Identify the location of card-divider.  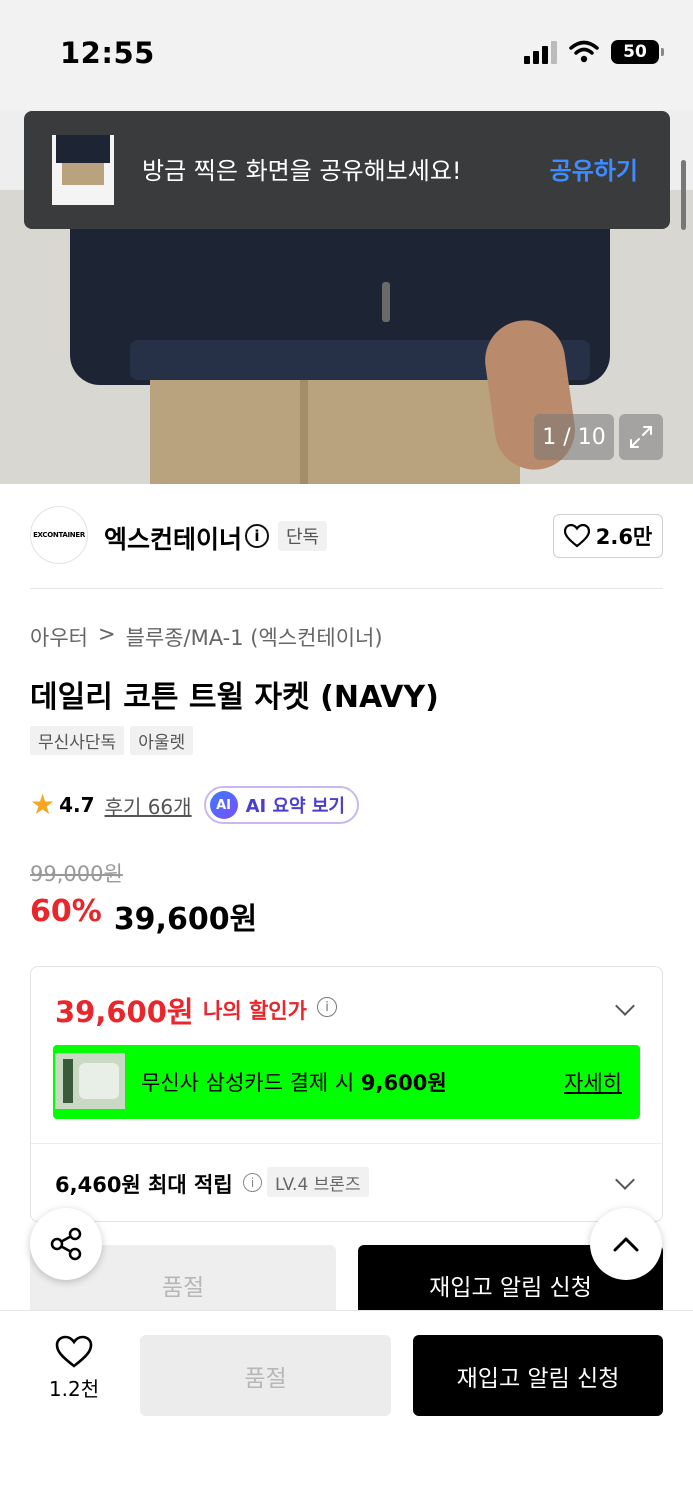
(346, 1143).